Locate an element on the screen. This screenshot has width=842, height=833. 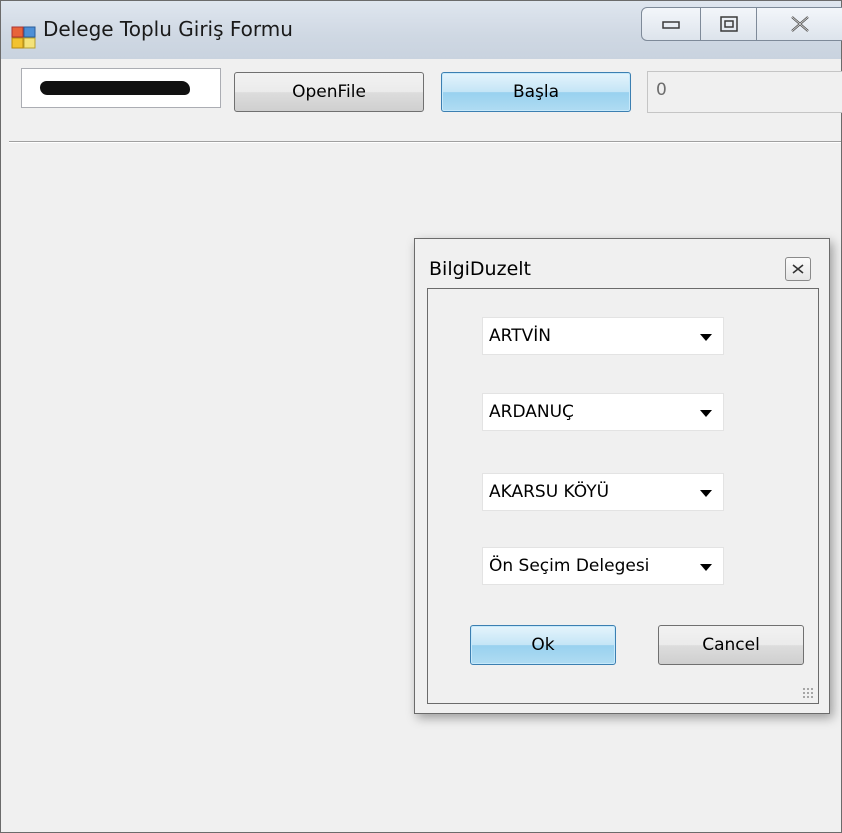
maximize-icon is located at coordinates (728, 24).